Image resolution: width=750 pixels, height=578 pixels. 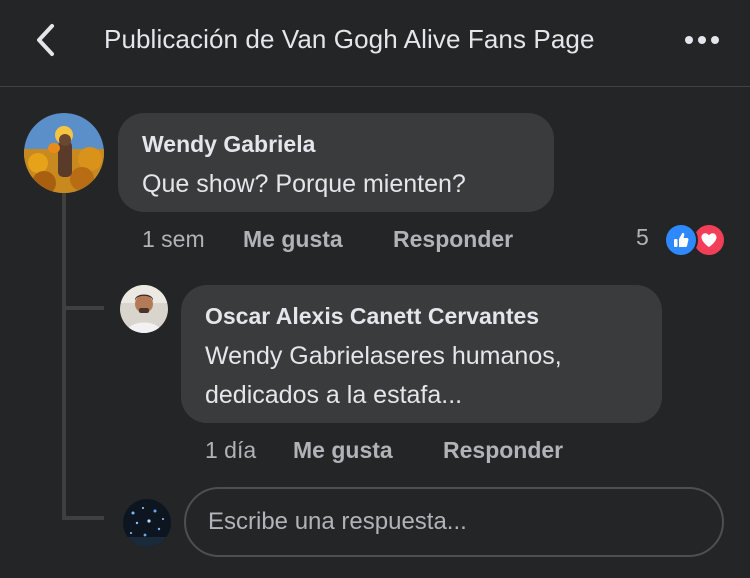 What do you see at coordinates (64, 354) in the screenshot?
I see `thread-line-vertical` at bounding box center [64, 354].